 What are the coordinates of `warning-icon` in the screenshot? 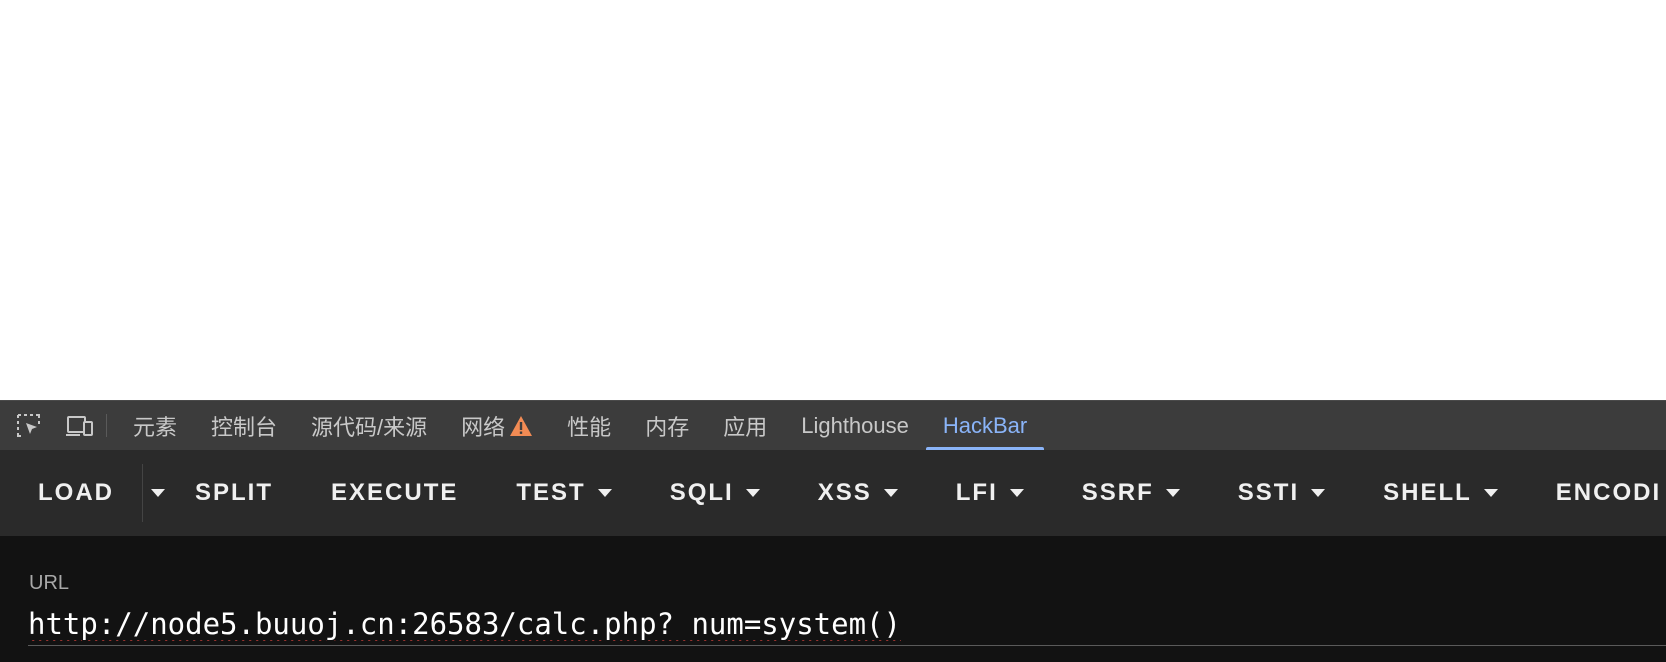 It's located at (521, 426).